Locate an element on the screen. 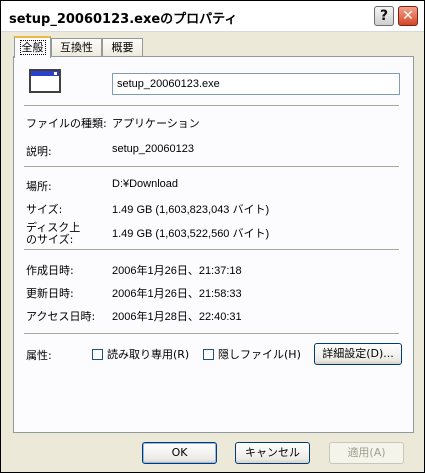 The width and height of the screenshot is (425, 473). tab-general: 全般 is located at coordinates (32, 47).